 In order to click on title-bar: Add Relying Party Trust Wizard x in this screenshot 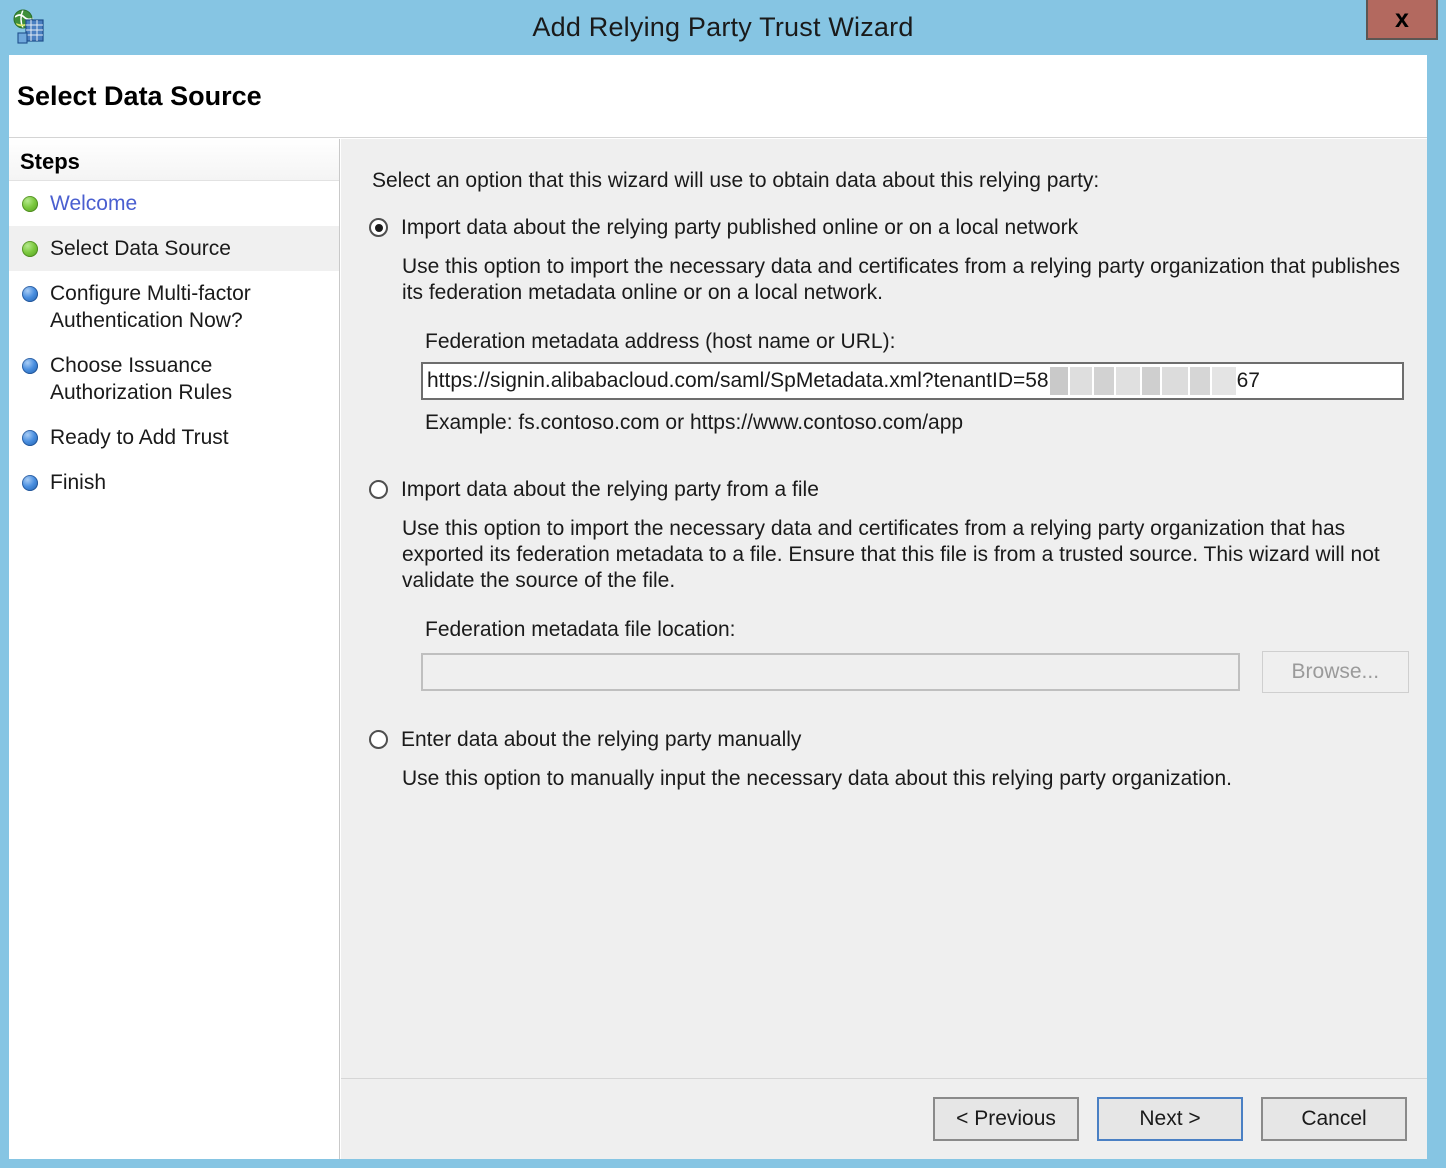, I will do `click(723, 27)`.